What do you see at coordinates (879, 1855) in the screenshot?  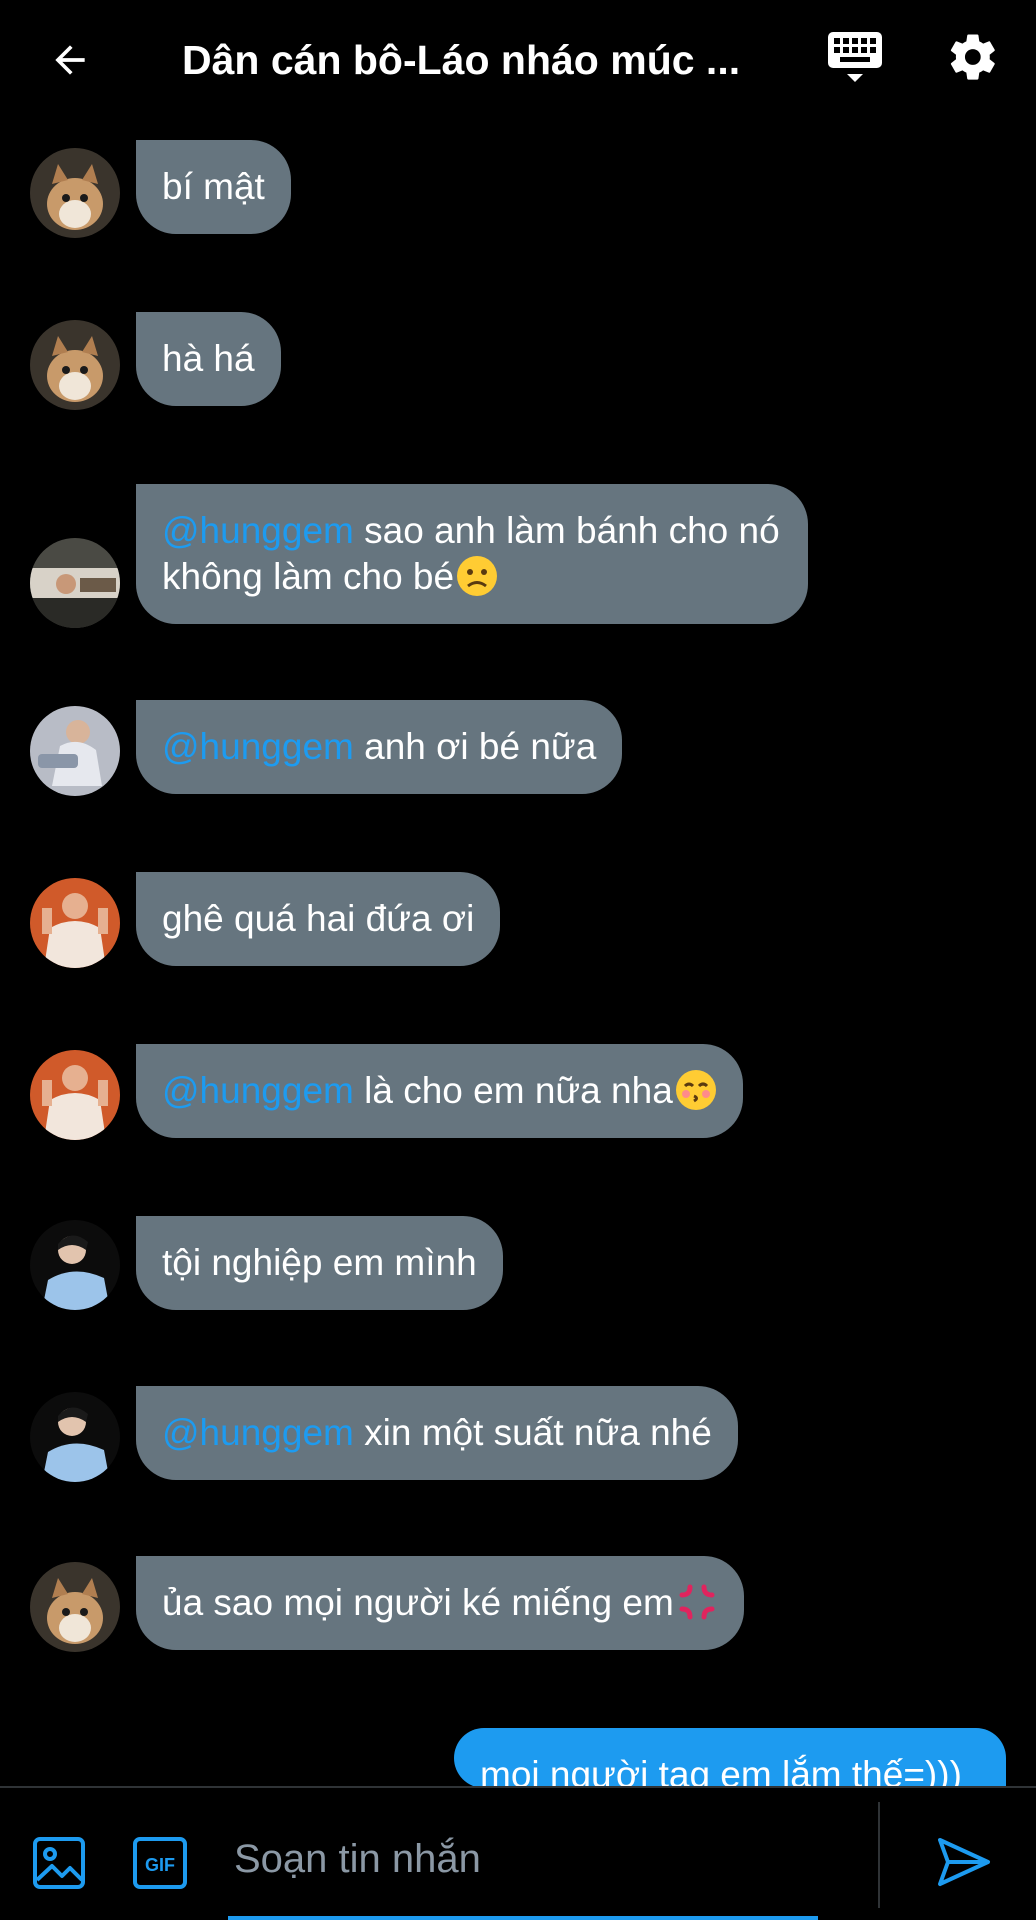 I see `composer-divider` at bounding box center [879, 1855].